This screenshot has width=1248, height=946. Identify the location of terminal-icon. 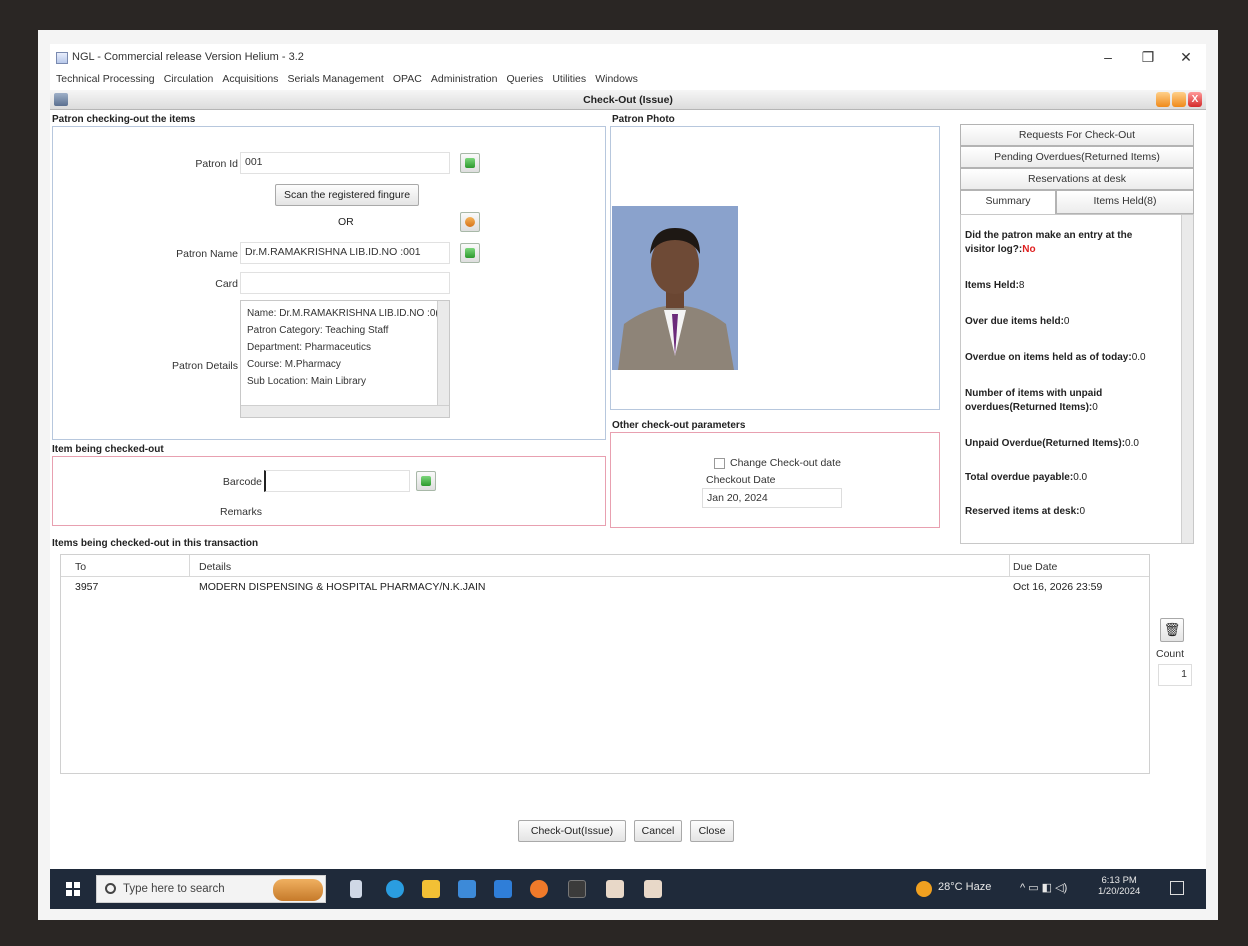
(577, 889).